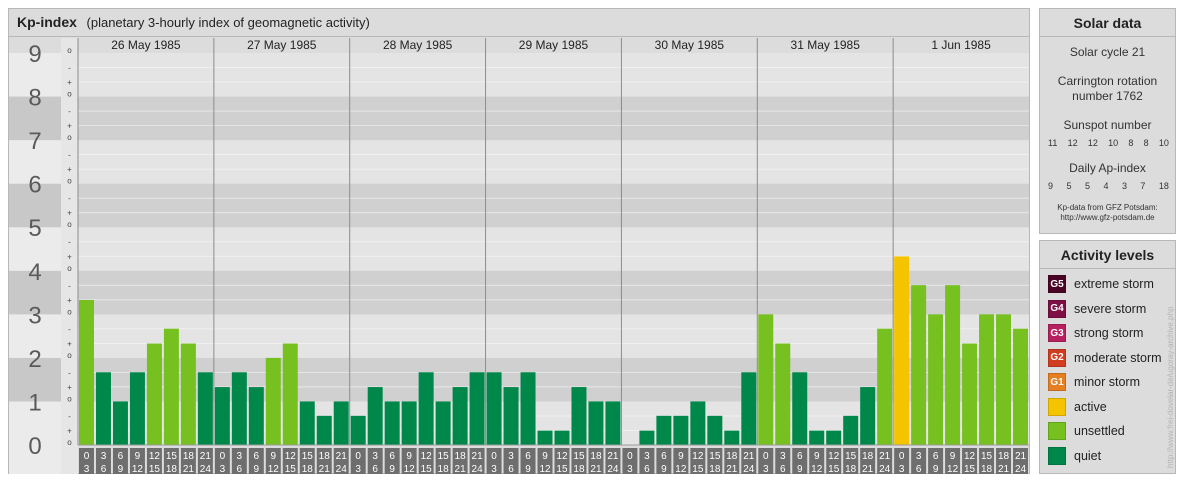  Describe the element at coordinates (1106, 186) in the screenshot. I see `ap-value: 4` at that location.